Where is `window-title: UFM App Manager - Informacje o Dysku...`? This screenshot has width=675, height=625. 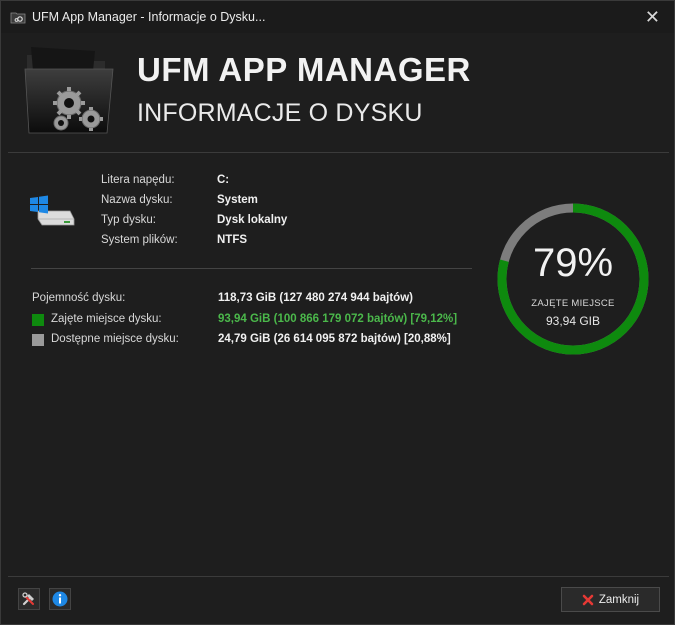 window-title: UFM App Manager - Informacje o Dysku... is located at coordinates (149, 17).